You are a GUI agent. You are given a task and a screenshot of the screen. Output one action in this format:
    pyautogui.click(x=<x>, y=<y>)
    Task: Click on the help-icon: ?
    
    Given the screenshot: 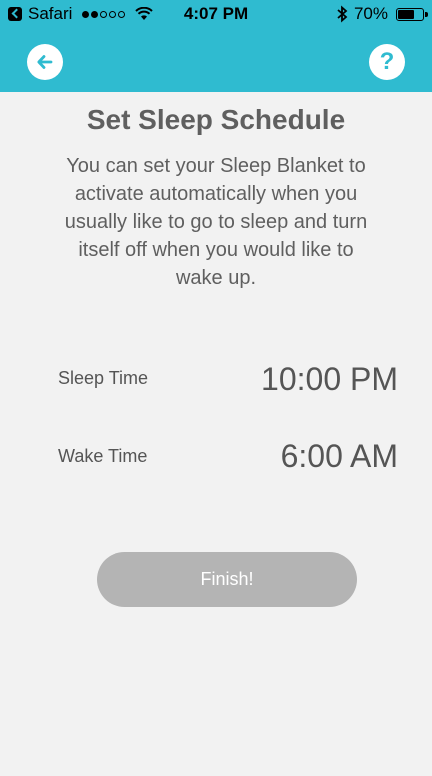 What is the action you would take?
    pyautogui.click(x=387, y=61)
    